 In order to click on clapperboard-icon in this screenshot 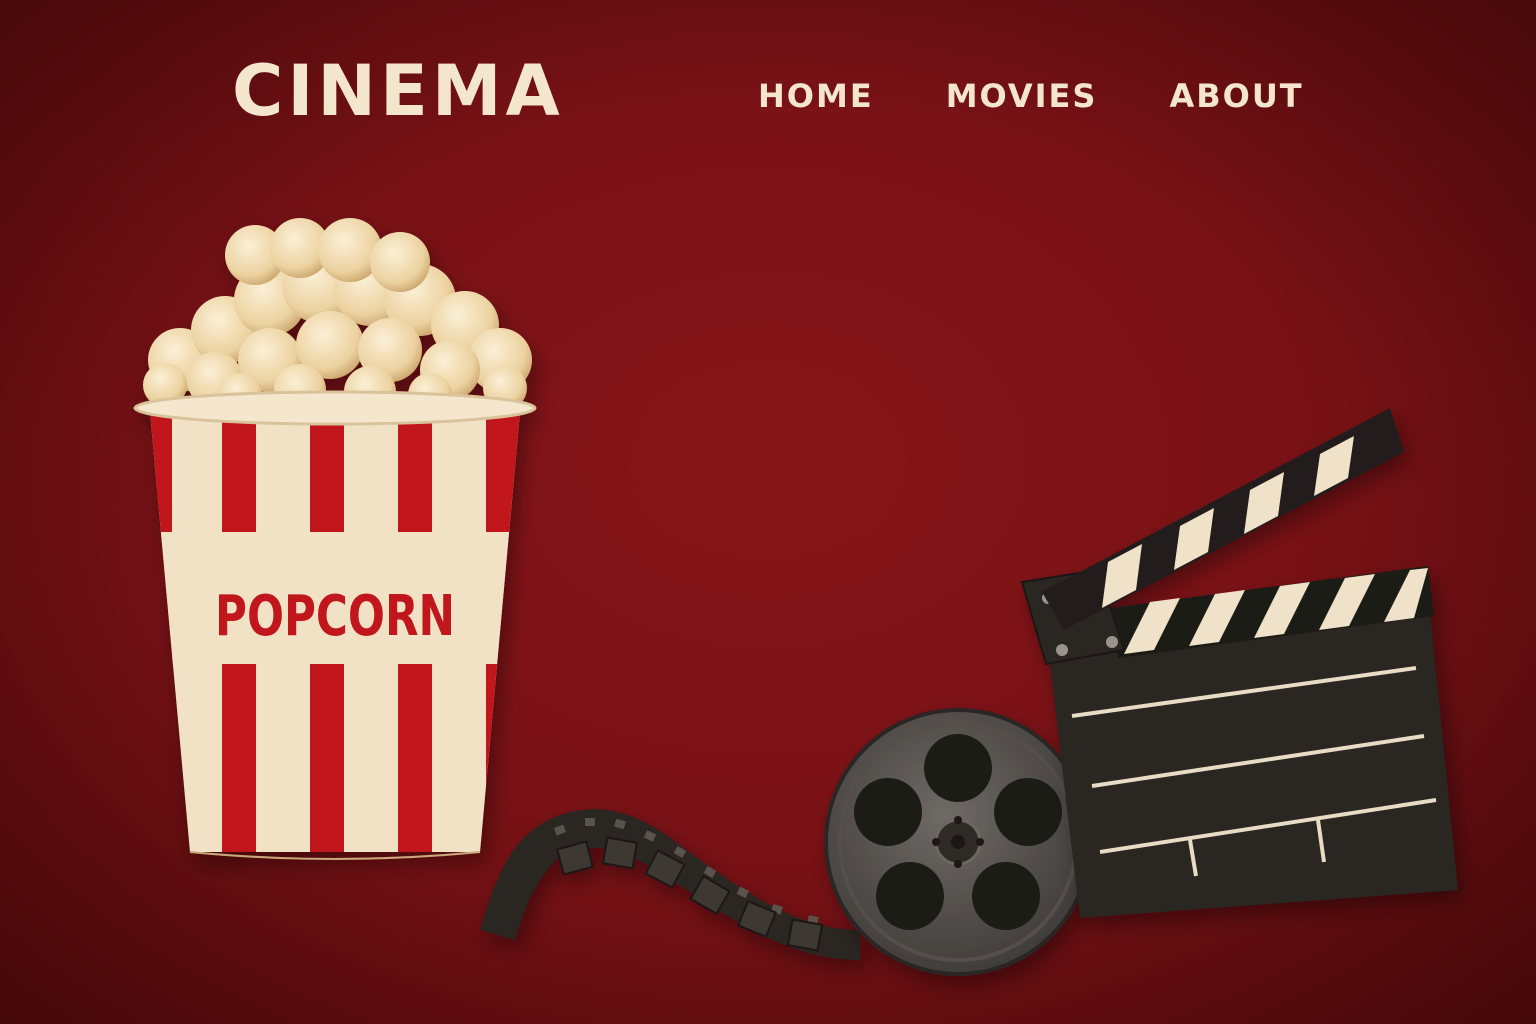, I will do `click(1239, 663)`.